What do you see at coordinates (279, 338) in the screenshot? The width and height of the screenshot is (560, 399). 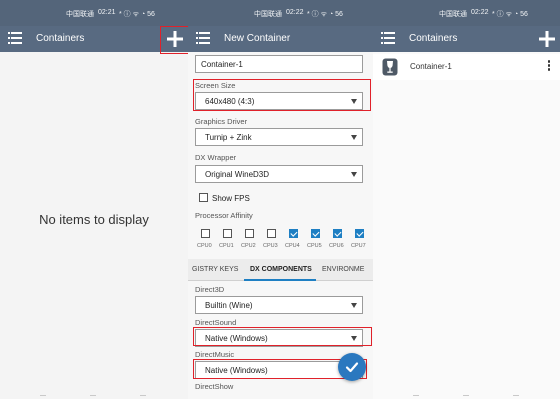 I see `directsound-select: Native (Windows)` at bounding box center [279, 338].